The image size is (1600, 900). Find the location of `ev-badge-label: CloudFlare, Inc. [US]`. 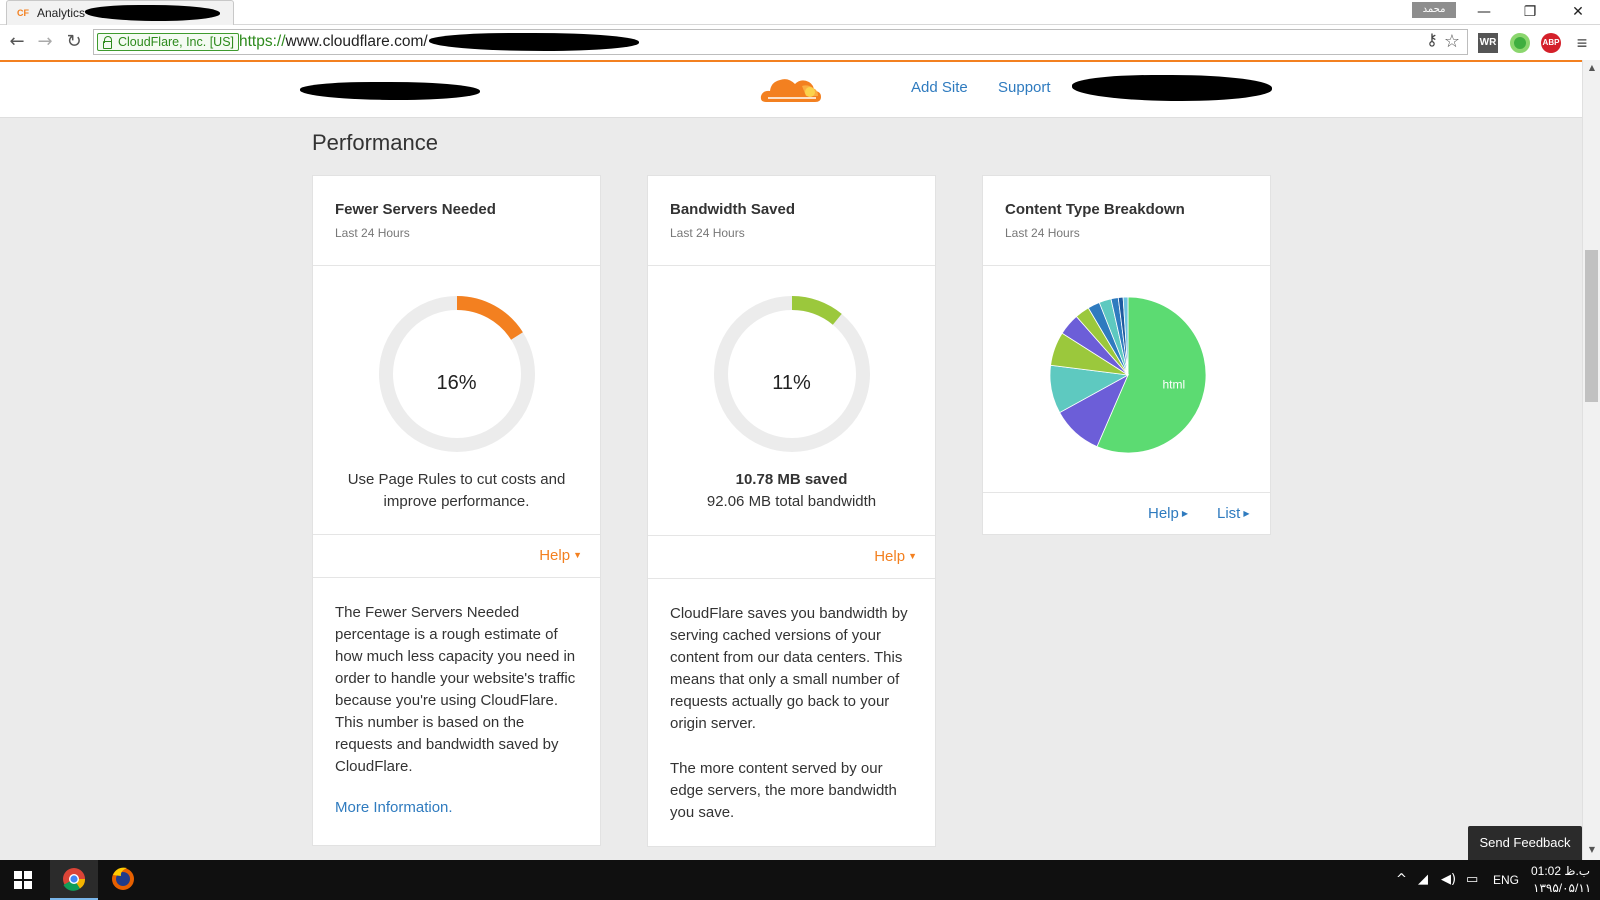

ev-badge-label: CloudFlare, Inc. [US] is located at coordinates (176, 42).